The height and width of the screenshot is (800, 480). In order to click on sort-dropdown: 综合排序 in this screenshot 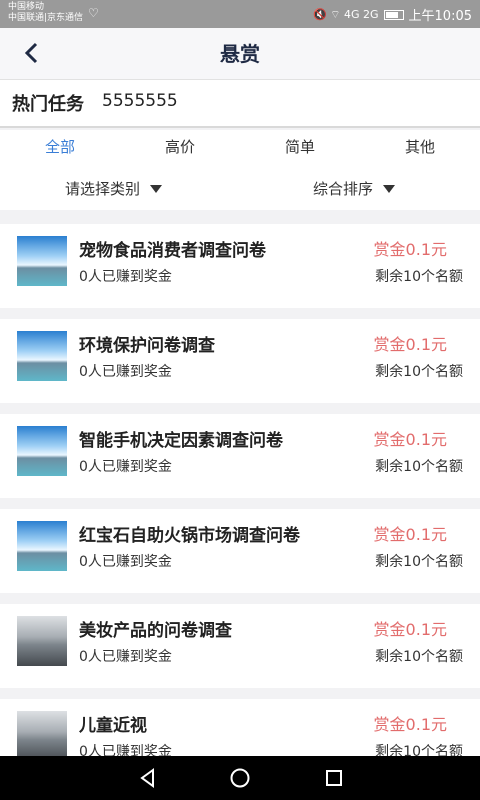, I will do `click(354, 188)`.